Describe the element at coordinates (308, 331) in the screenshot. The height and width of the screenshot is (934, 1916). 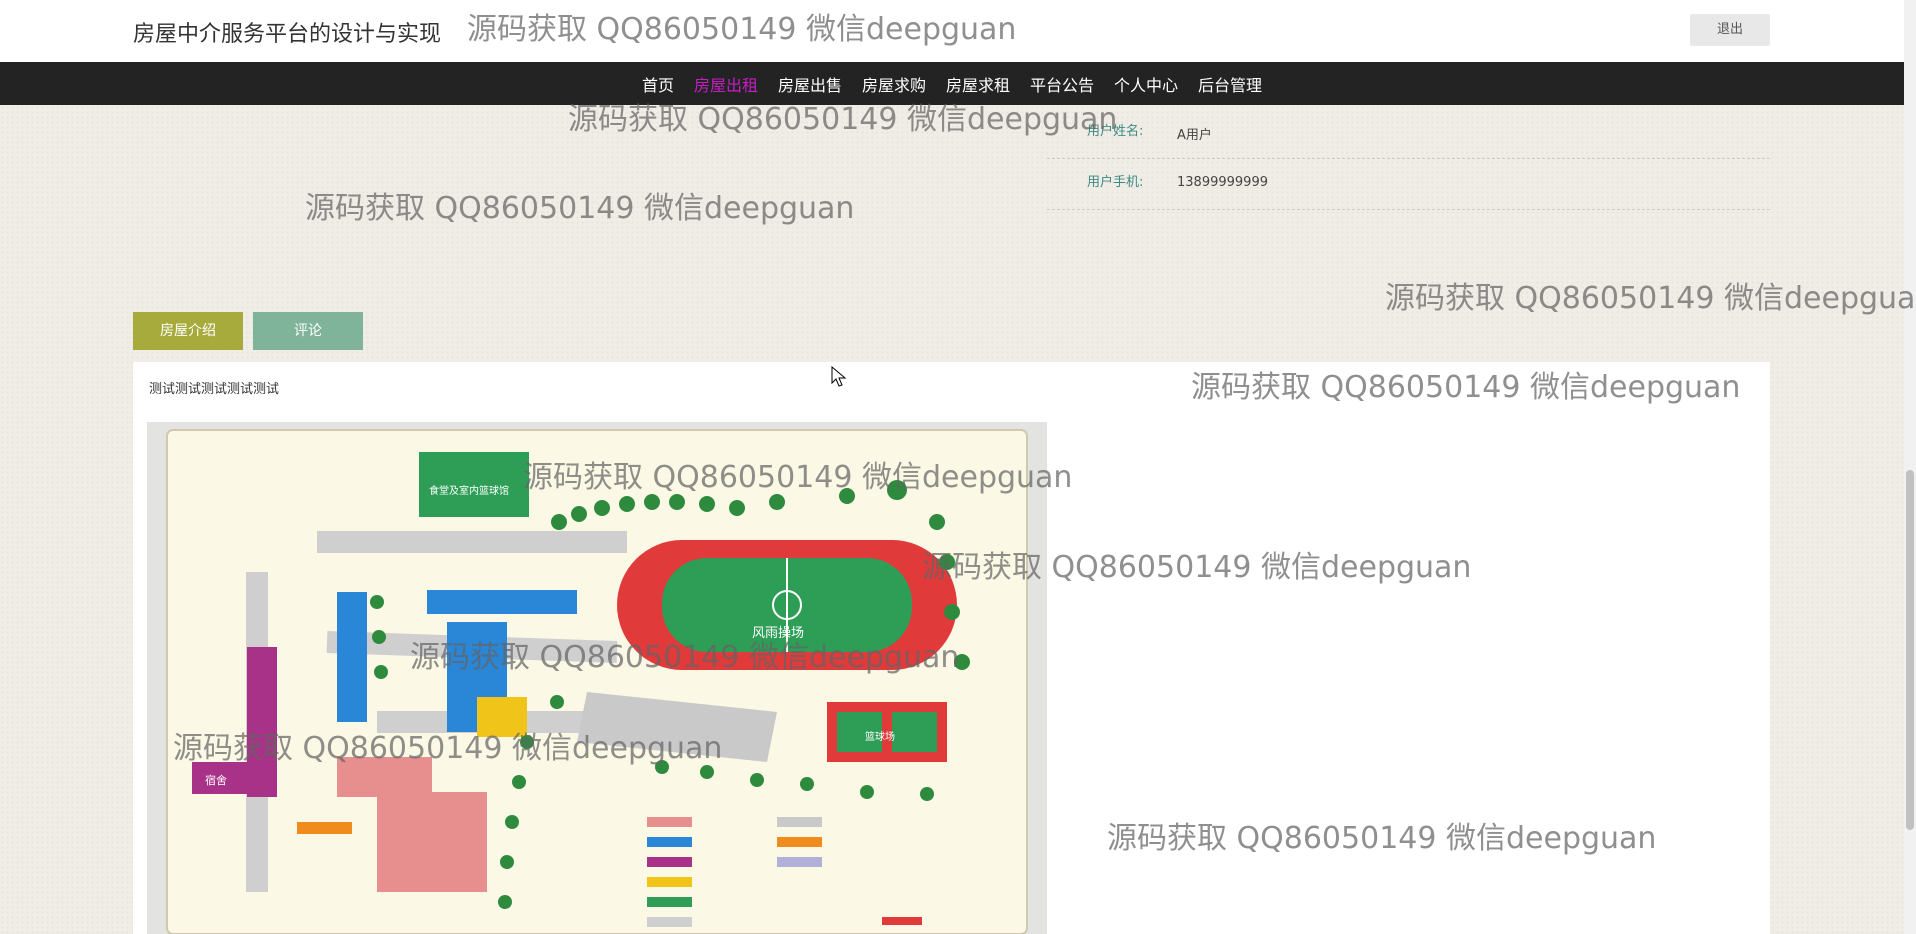
I see `tab-comments: 评论` at that location.